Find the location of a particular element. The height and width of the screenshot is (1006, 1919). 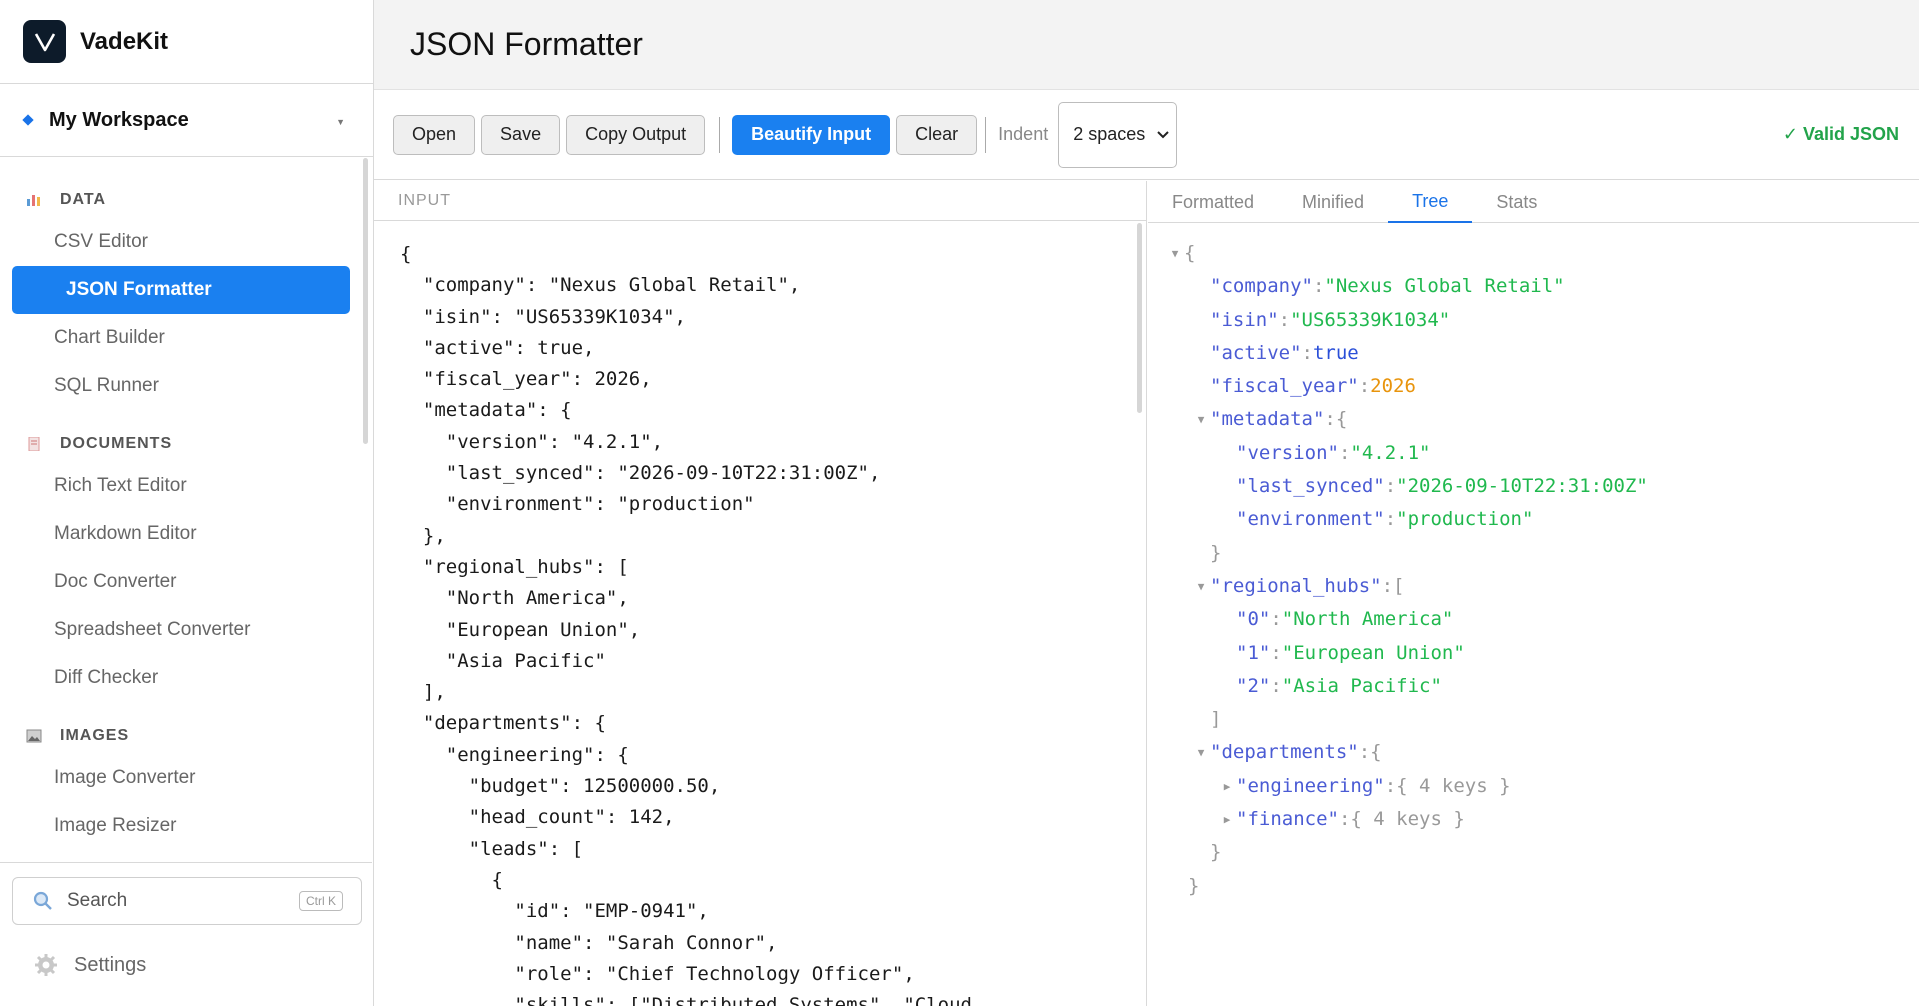

code-line: "leads": [ is located at coordinates (492, 848).